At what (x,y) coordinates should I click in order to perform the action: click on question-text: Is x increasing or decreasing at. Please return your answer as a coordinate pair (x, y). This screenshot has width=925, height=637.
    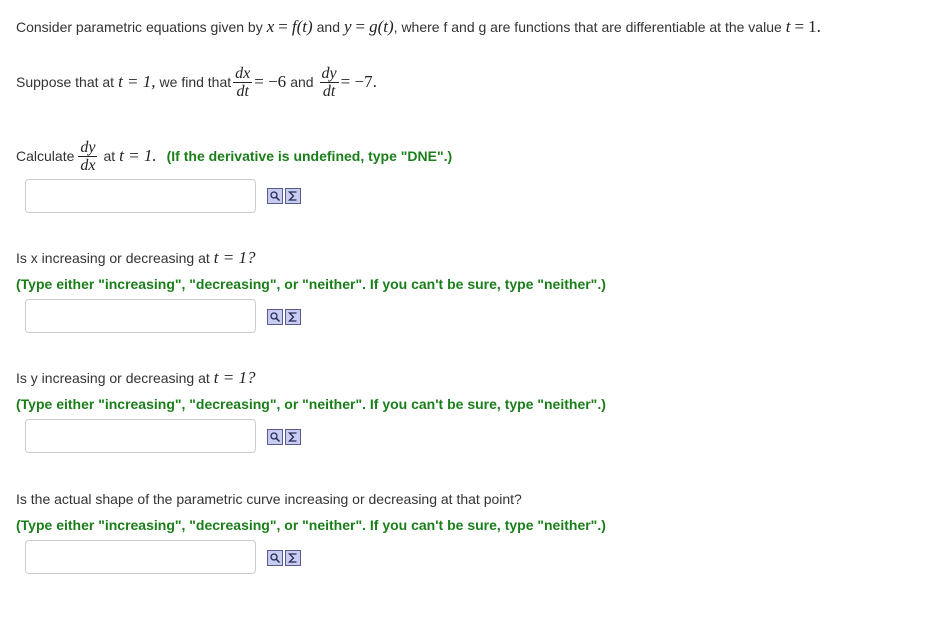
    Looking at the image, I should click on (113, 258).